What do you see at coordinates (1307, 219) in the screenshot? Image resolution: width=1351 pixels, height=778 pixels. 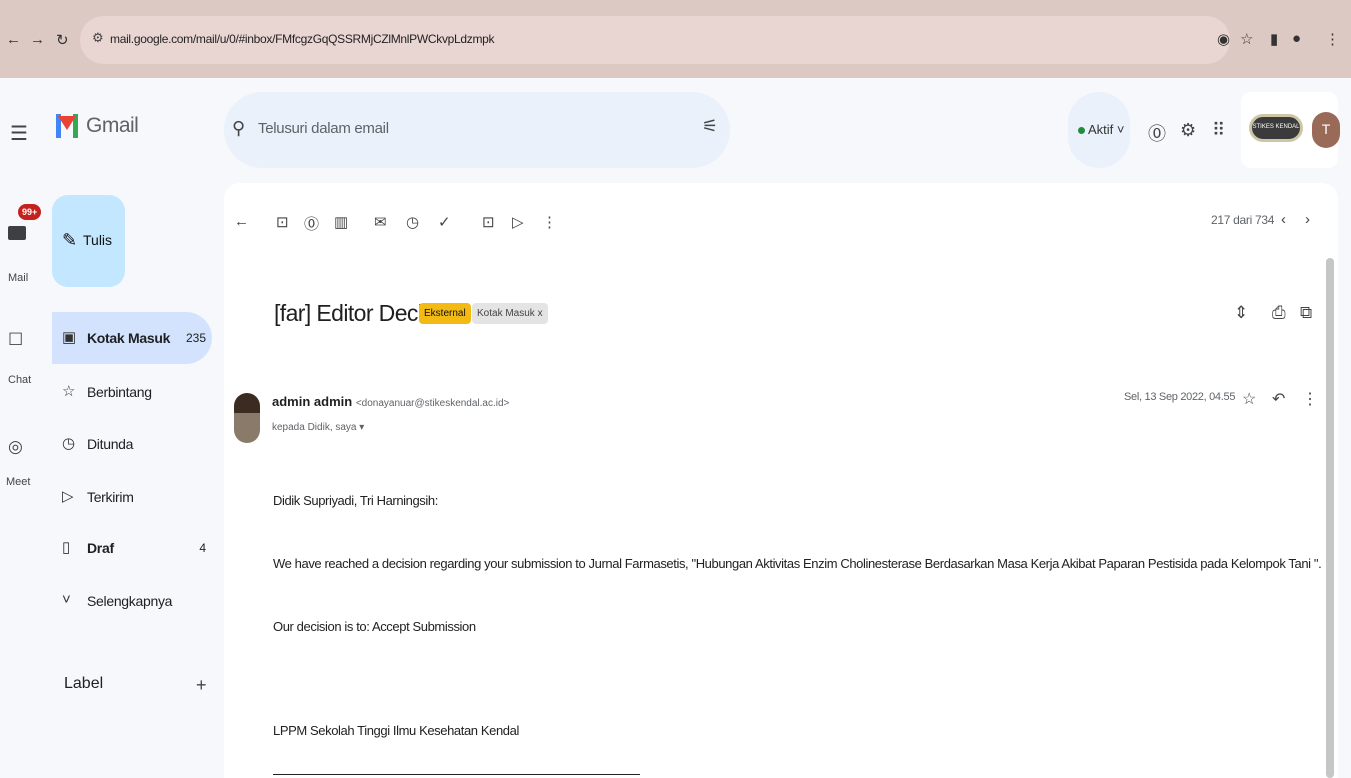 I see `older-chevron-icon: ›` at bounding box center [1307, 219].